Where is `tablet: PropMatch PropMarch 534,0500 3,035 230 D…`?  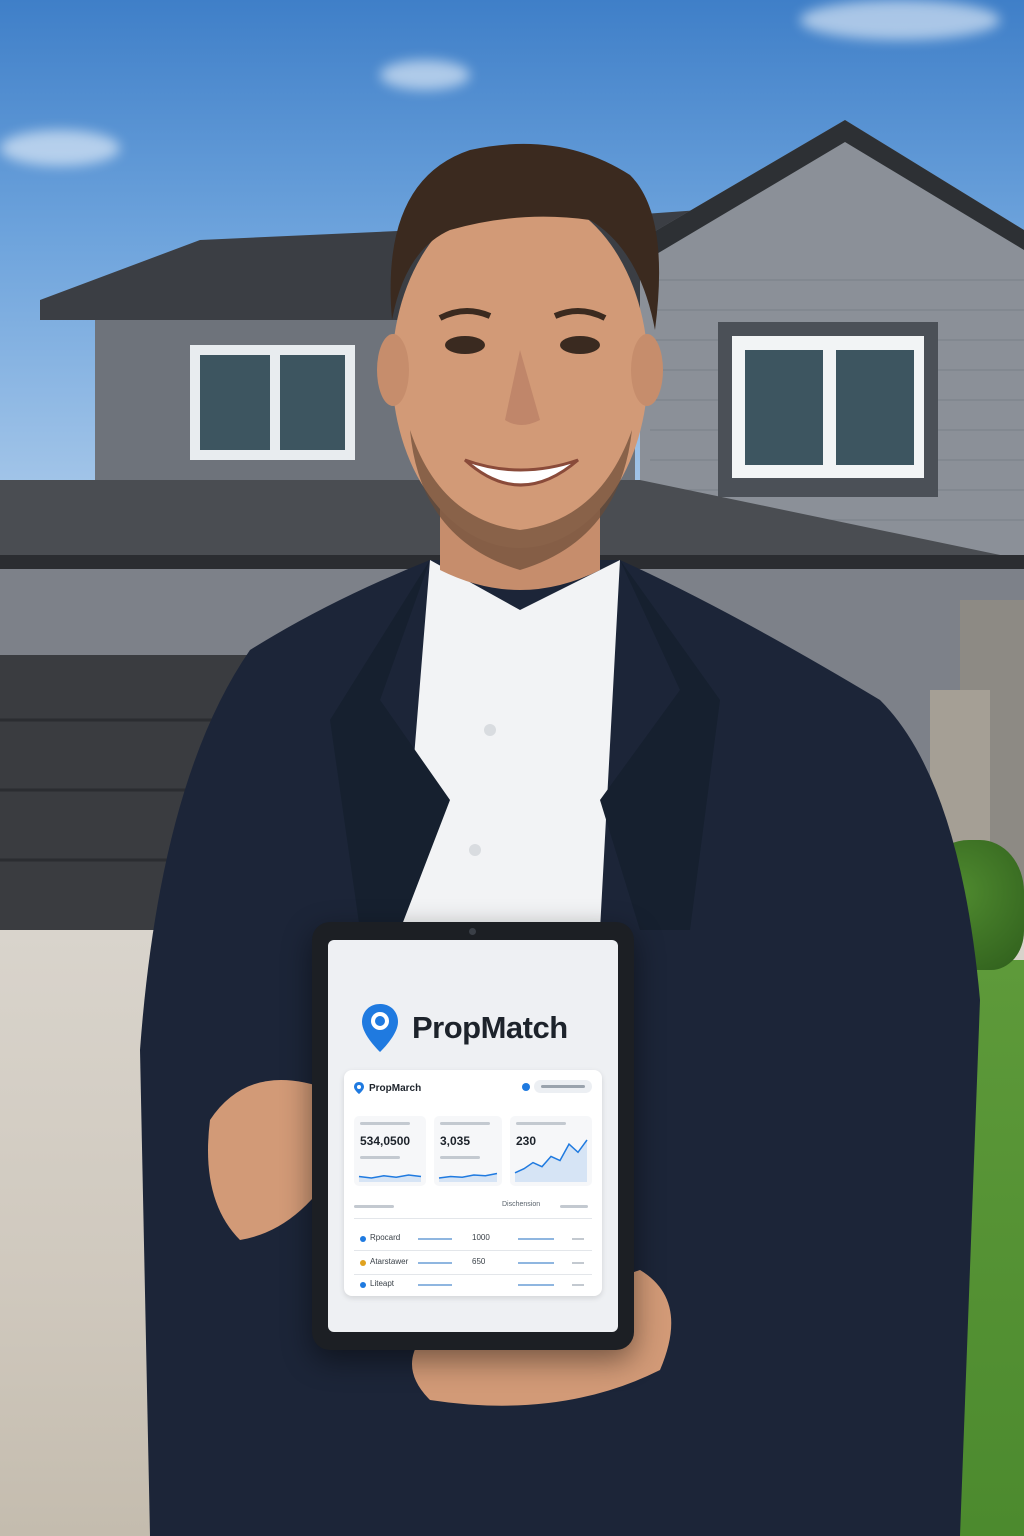 tablet: PropMatch PropMarch 534,0500 3,035 230 D… is located at coordinates (473, 1136).